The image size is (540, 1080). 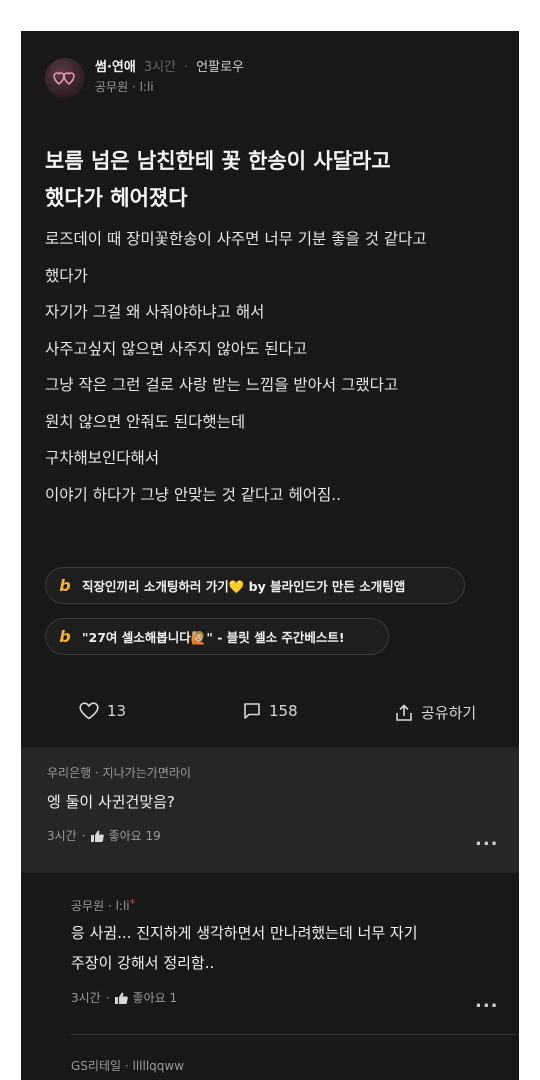 What do you see at coordinates (132, 903) in the screenshot?
I see `author-mark: *` at bounding box center [132, 903].